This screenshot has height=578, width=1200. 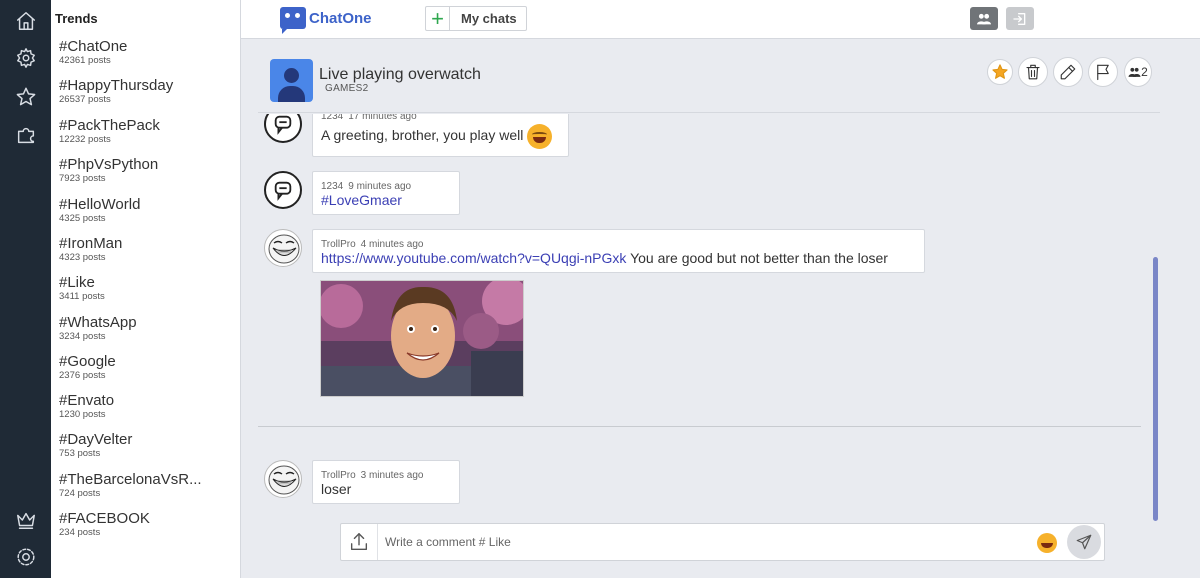 What do you see at coordinates (382, 118) in the screenshot?
I see `message-time: 17 minutes ago` at bounding box center [382, 118].